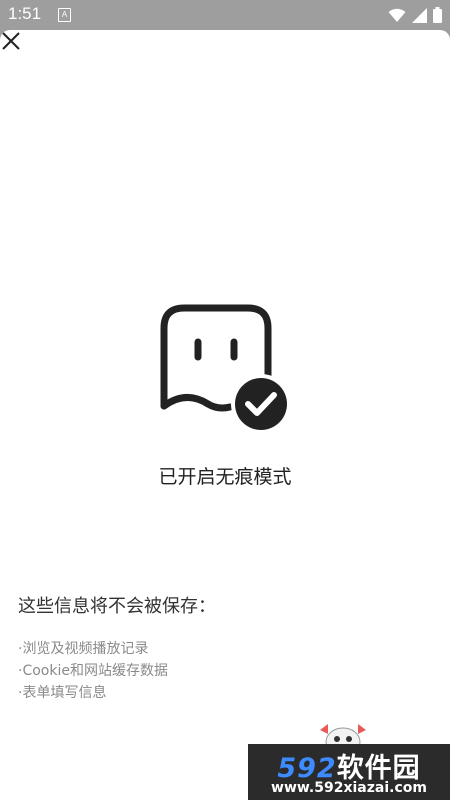 This screenshot has height=800, width=450. What do you see at coordinates (397, 15) in the screenshot?
I see `wifi-icon` at bounding box center [397, 15].